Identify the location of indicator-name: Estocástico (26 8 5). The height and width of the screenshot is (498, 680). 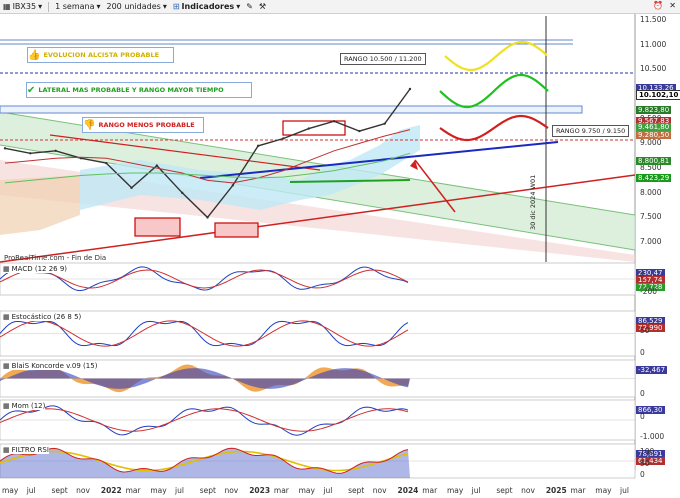
(46, 317).